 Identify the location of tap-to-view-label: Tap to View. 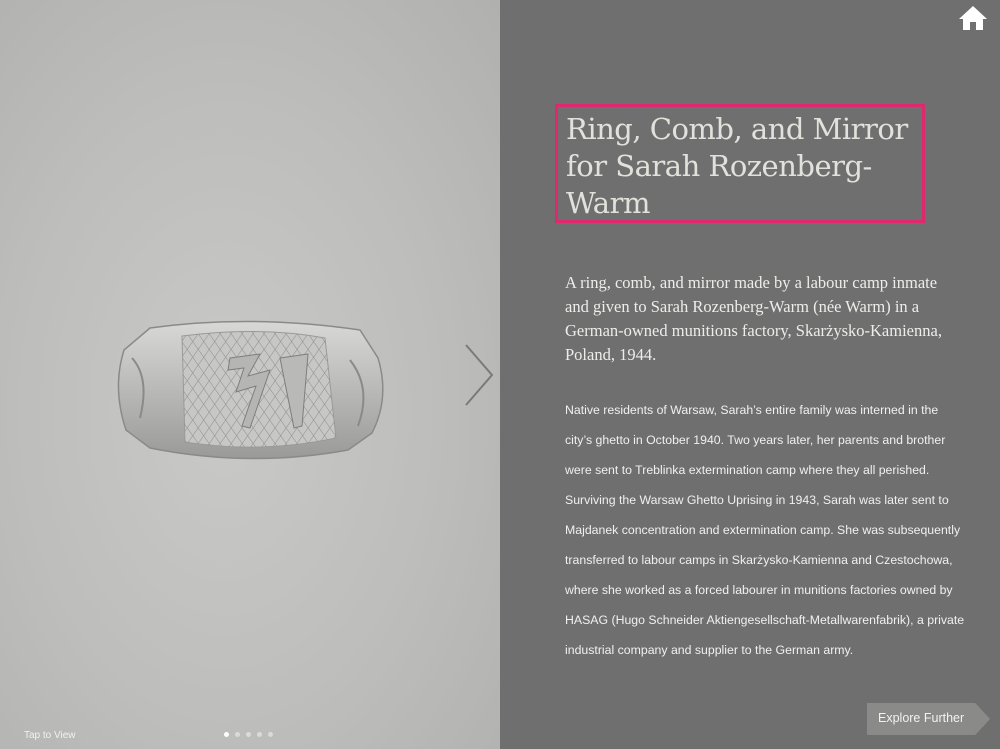
(50, 735).